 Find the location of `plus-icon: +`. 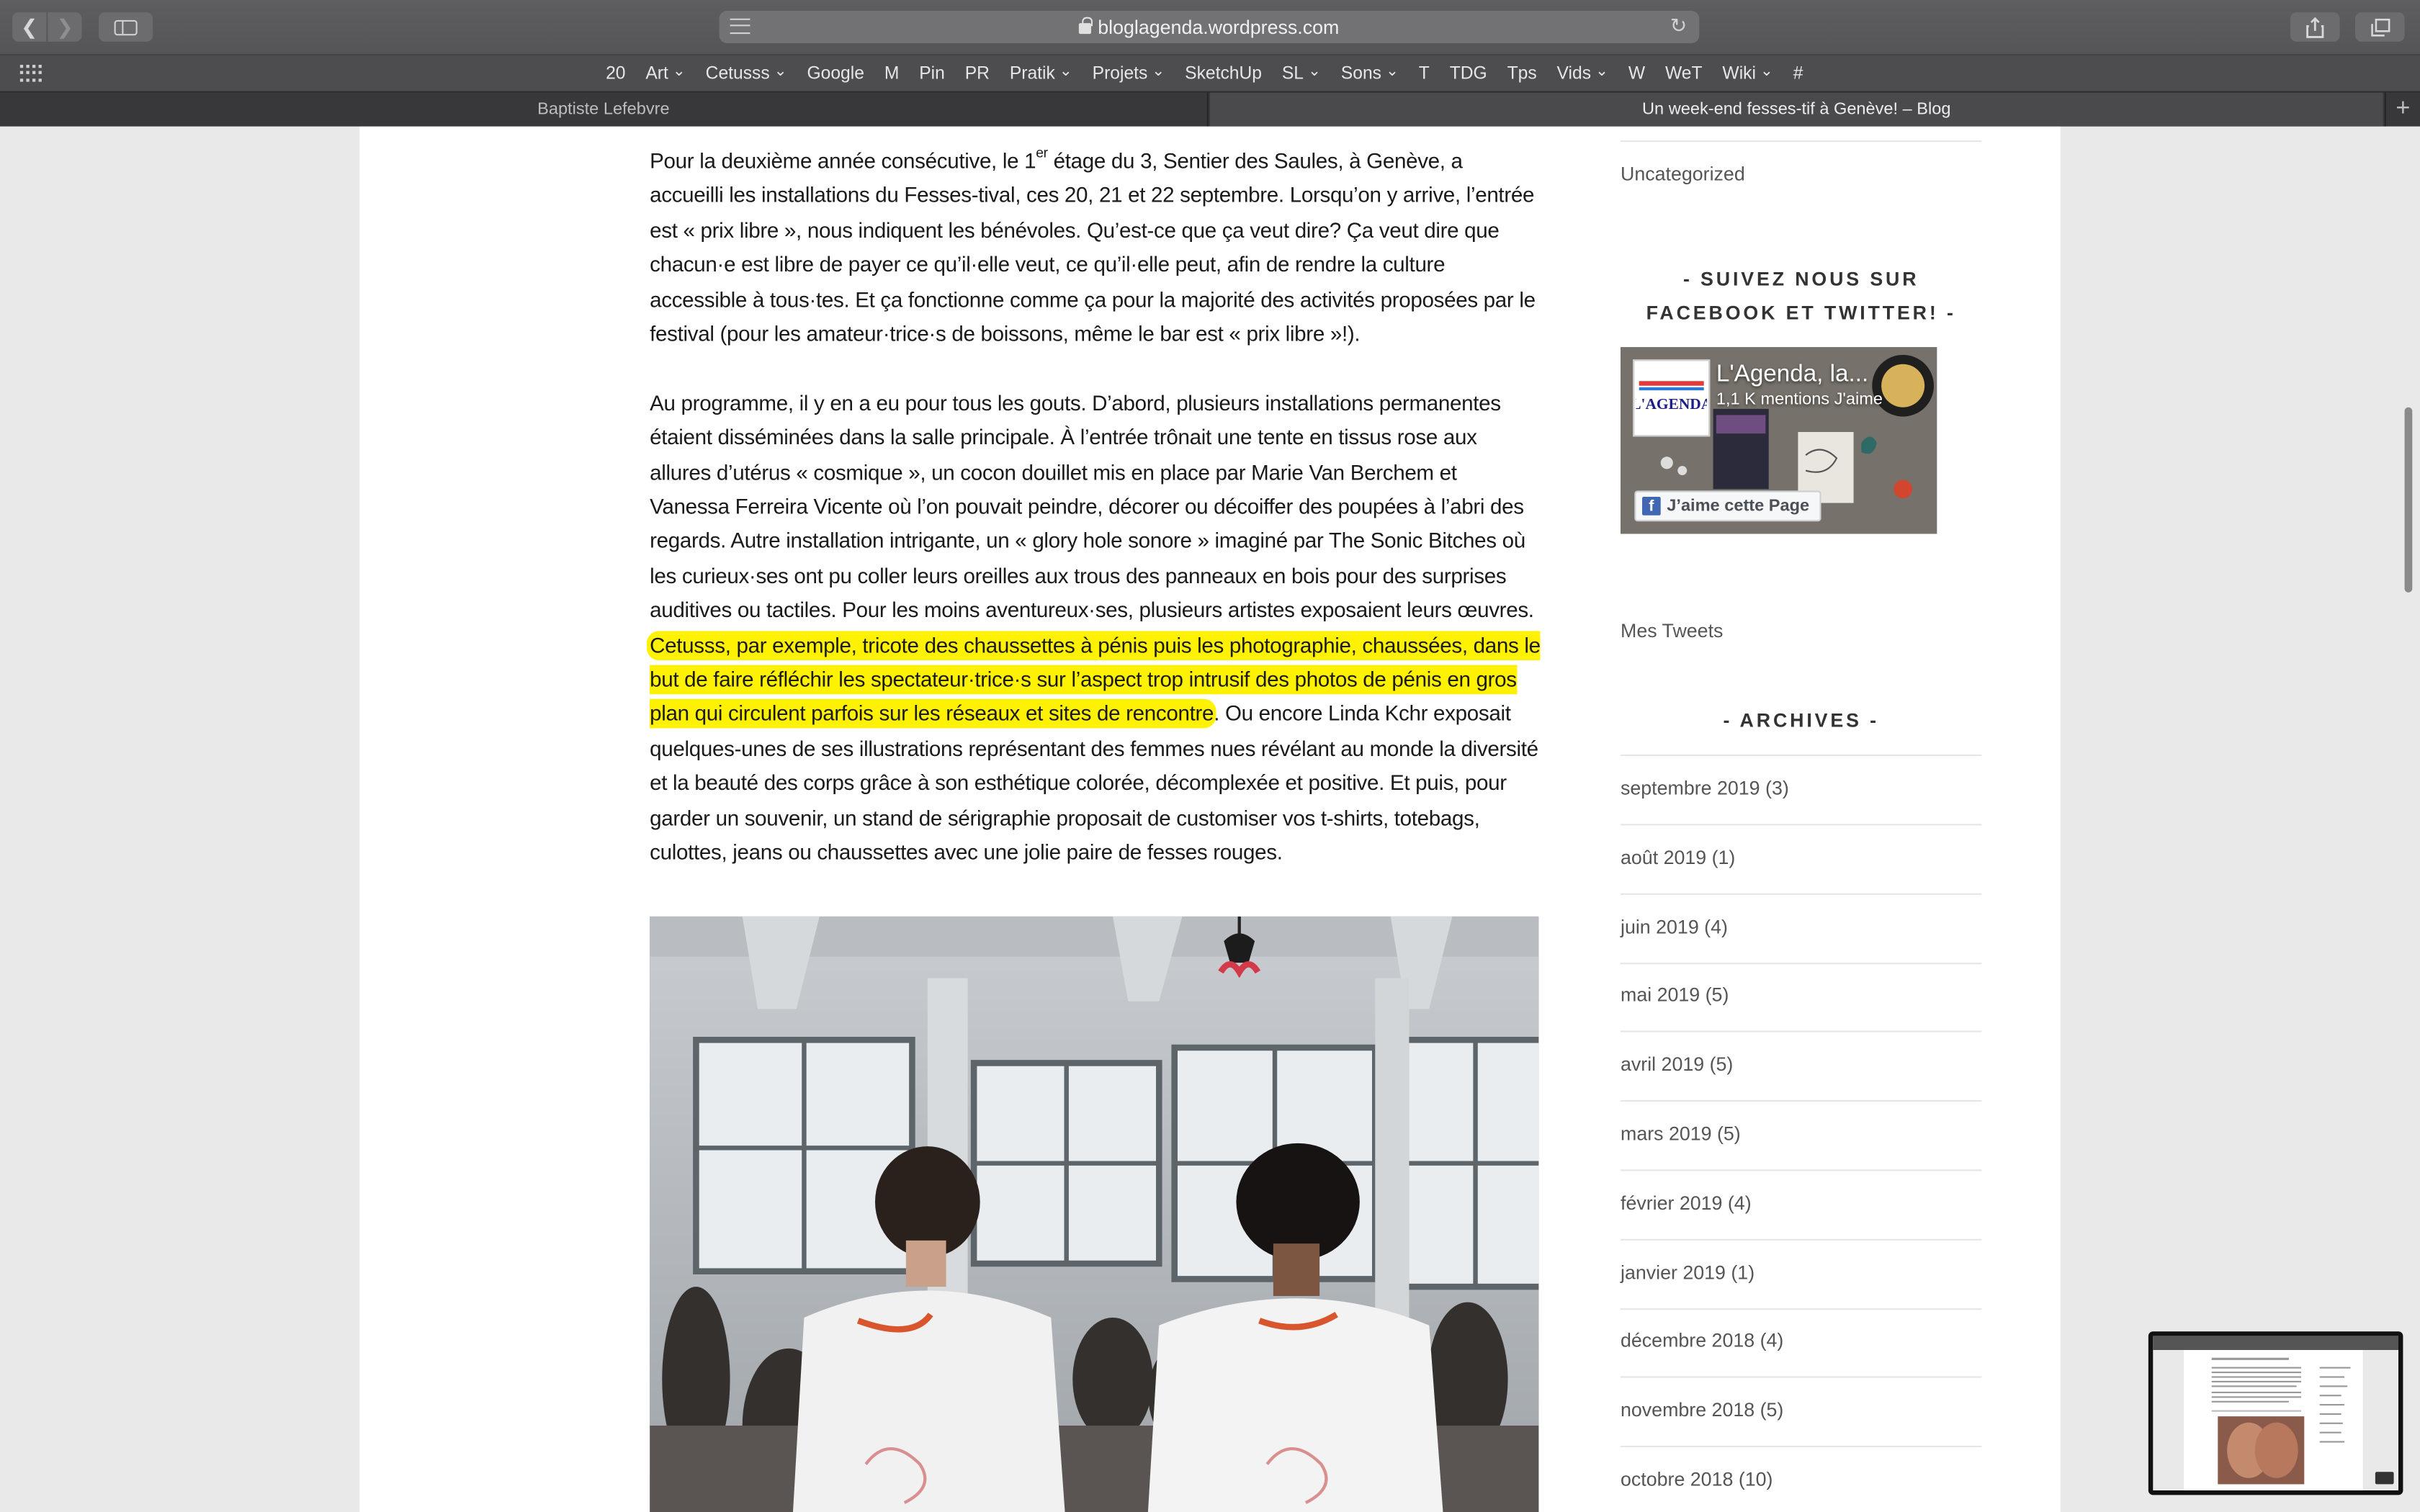

plus-icon: + is located at coordinates (2403, 108).